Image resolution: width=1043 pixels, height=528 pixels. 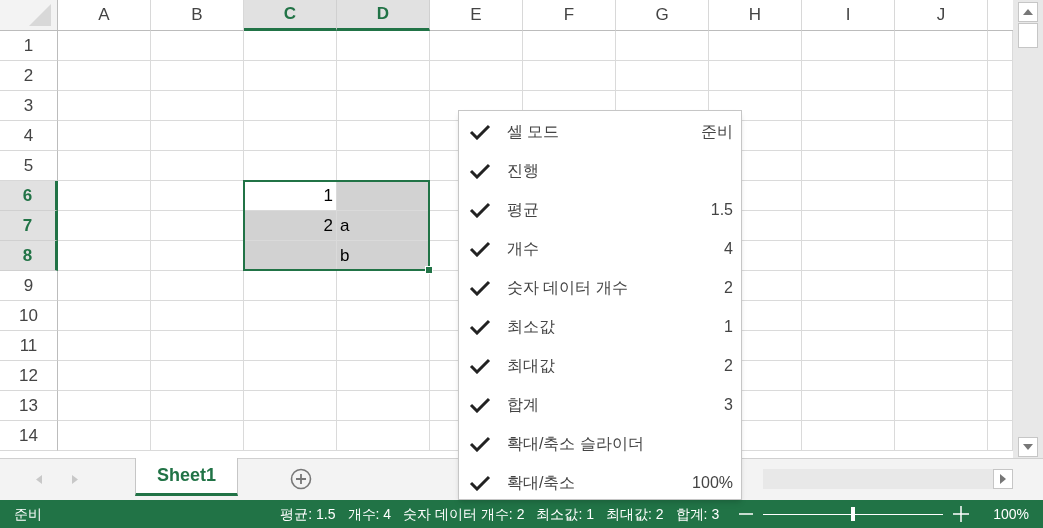 What do you see at coordinates (186, 477) in the screenshot?
I see `sheet-tab: Sheet1` at bounding box center [186, 477].